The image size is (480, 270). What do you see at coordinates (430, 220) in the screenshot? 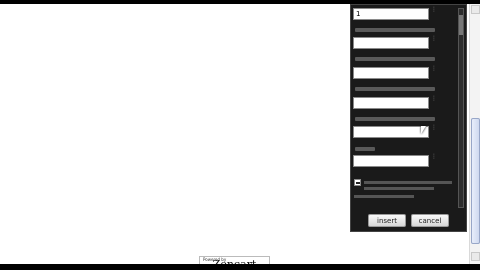
I see `cancel-button: cancel` at bounding box center [430, 220].